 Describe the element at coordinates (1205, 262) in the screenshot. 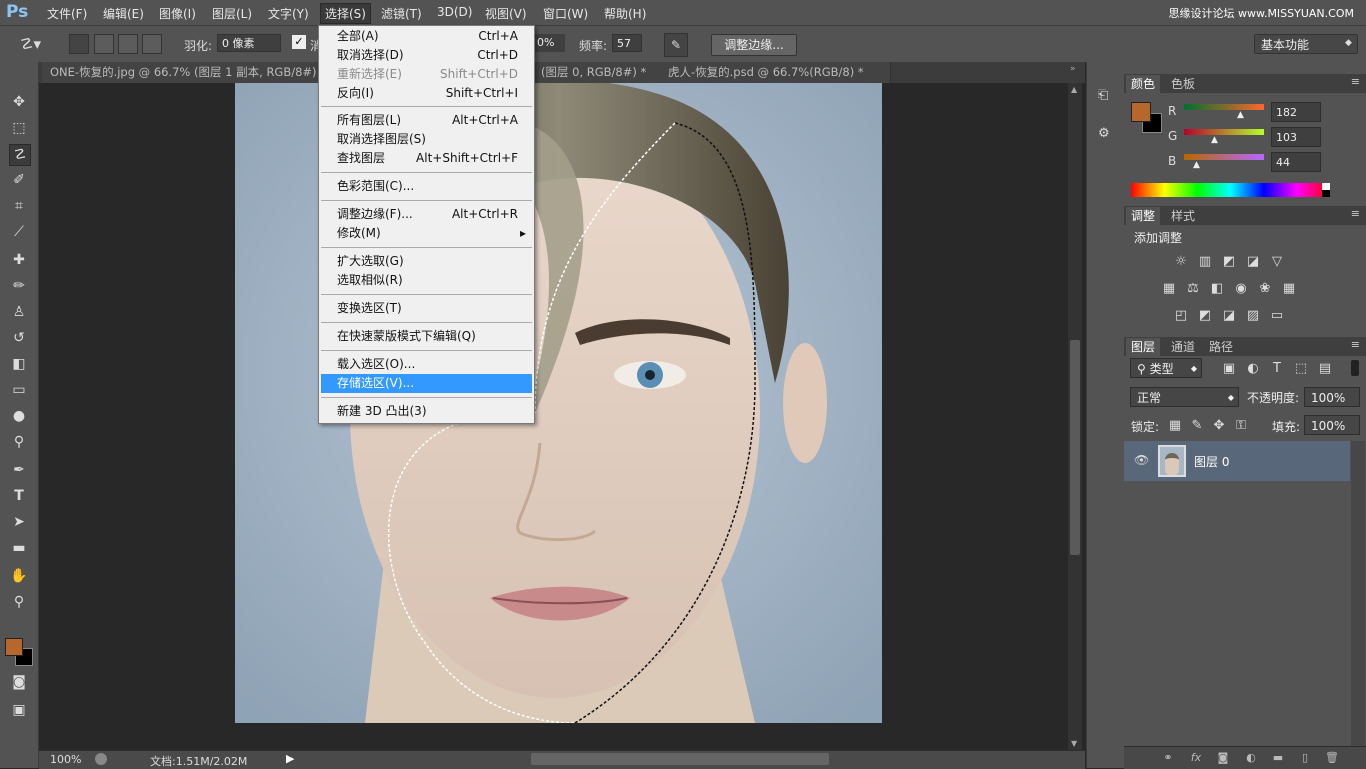

I see `levels-icon: ▥` at that location.